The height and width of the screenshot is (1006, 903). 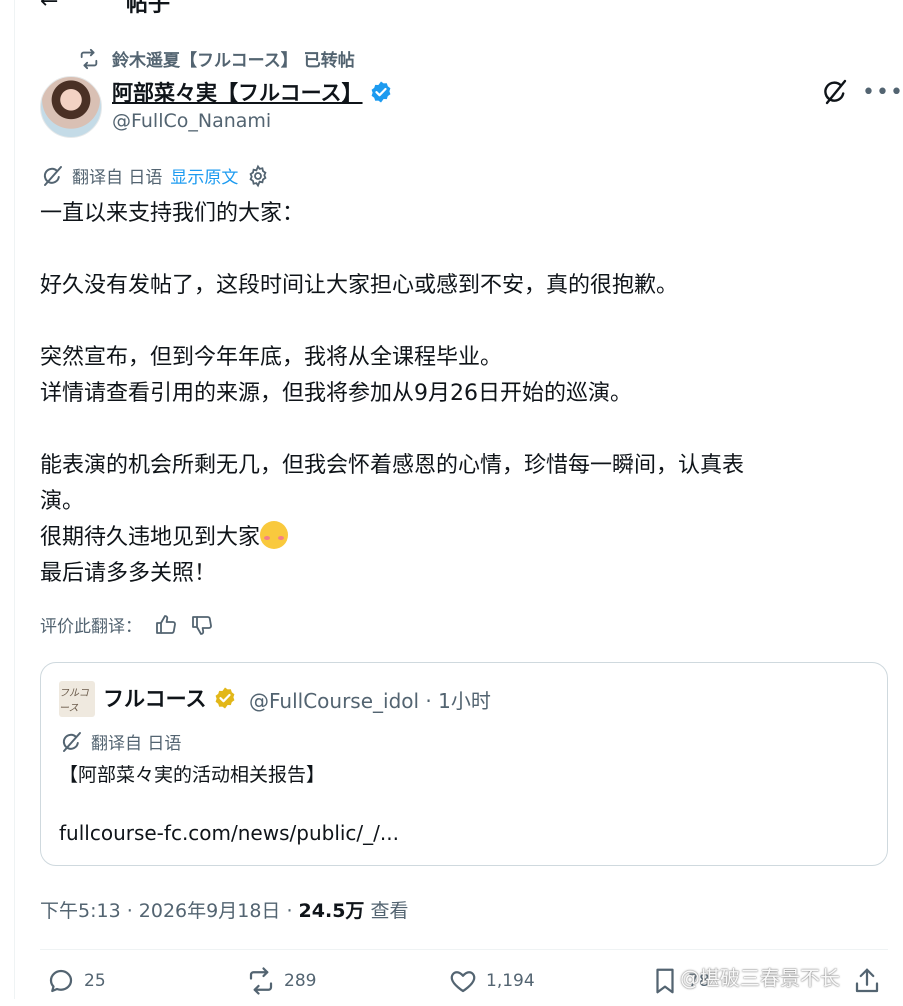 I want to click on repost-indicator: 鈴木遥夏【フルコース】 已转帖, so click(x=216, y=58).